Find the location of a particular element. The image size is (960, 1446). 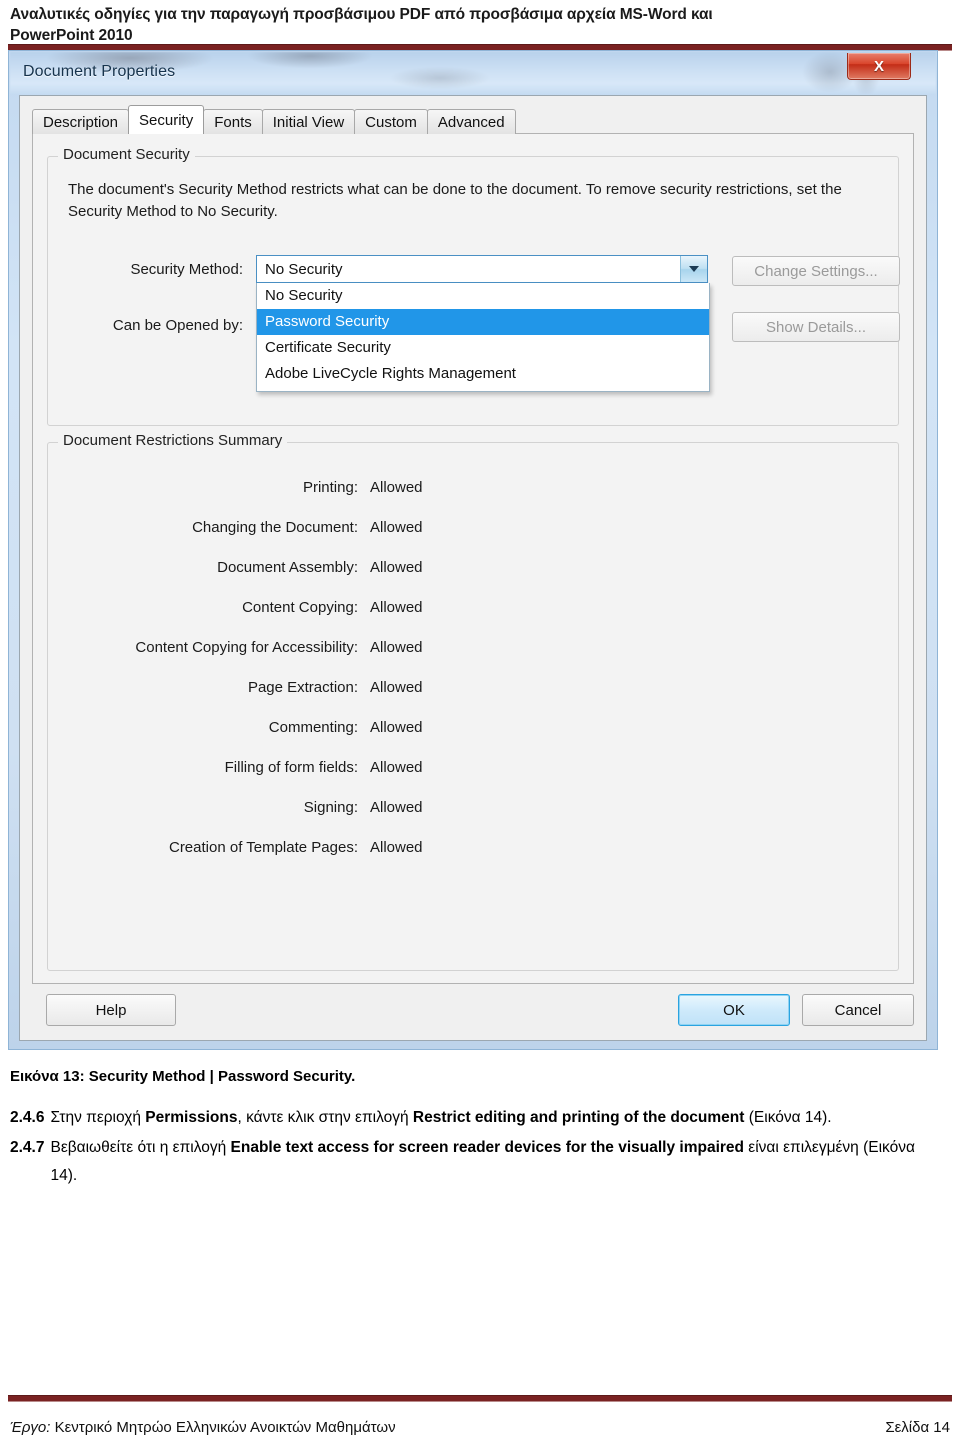

tab-description: Description is located at coordinates (81, 121).